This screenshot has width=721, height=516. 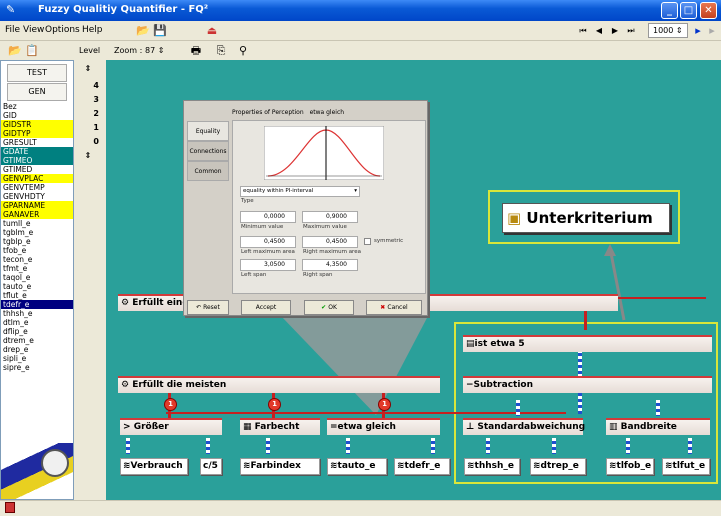 What do you see at coordinates (37, 304) in the screenshot?
I see `attribute-item: tdefr_e` at bounding box center [37, 304].